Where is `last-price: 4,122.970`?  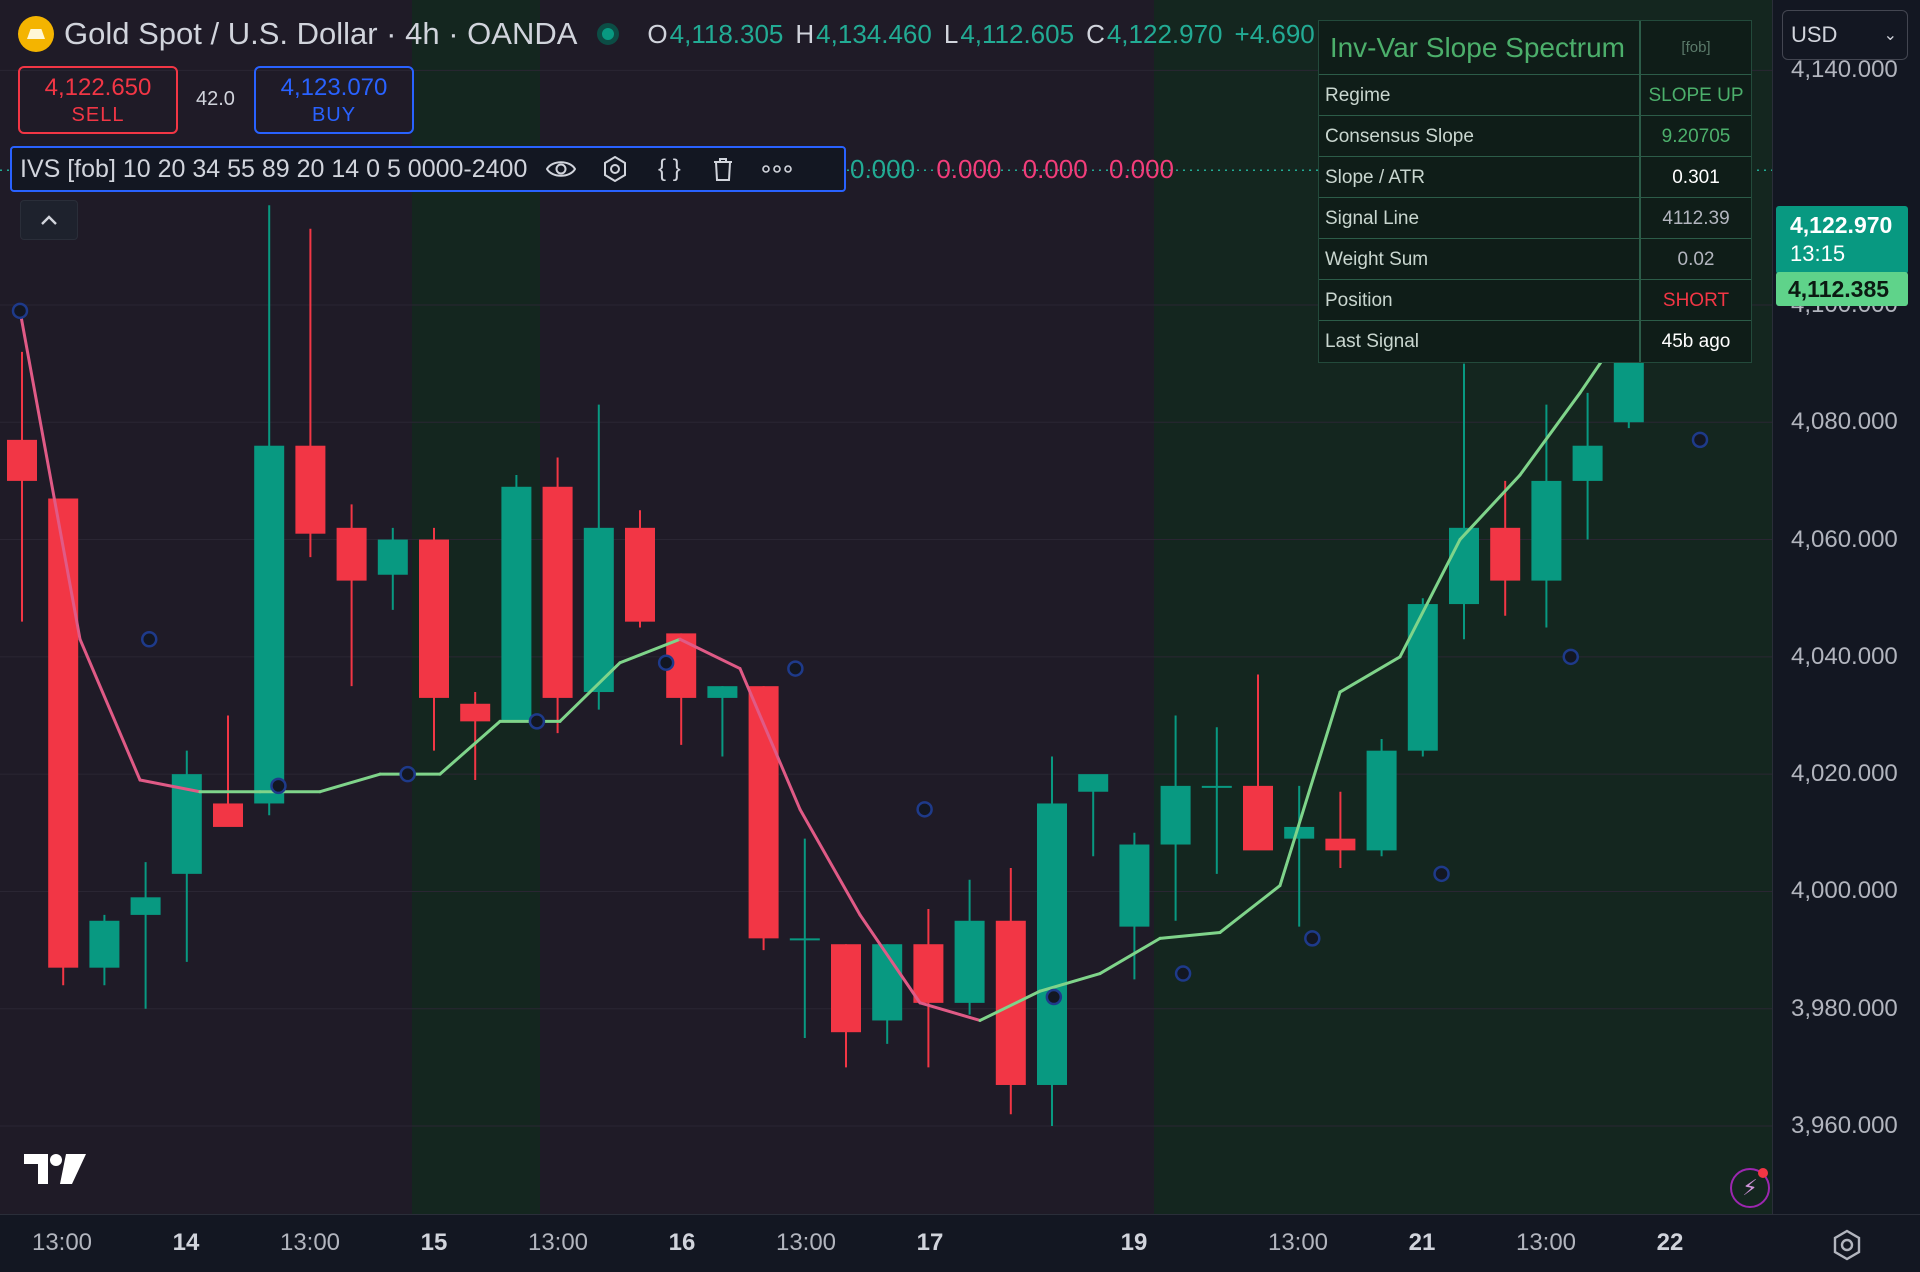
last-price: 4,122.970 is located at coordinates (1841, 225).